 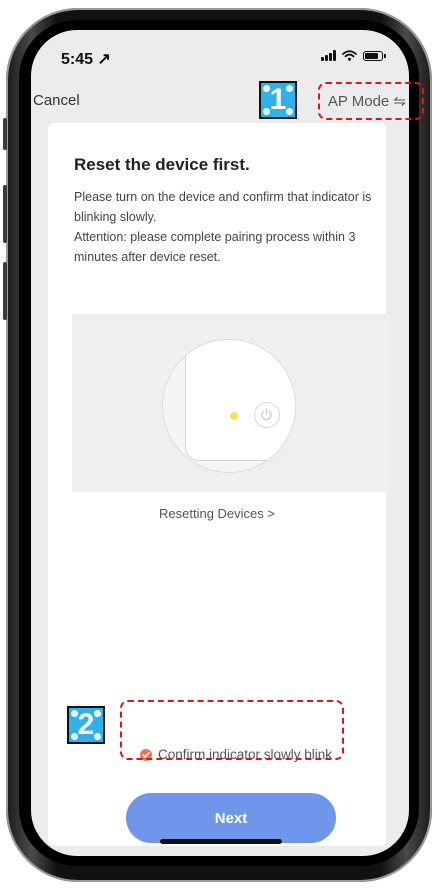 I want to click on resetting-devices-link: Resetting Devices >, so click(x=217, y=513).